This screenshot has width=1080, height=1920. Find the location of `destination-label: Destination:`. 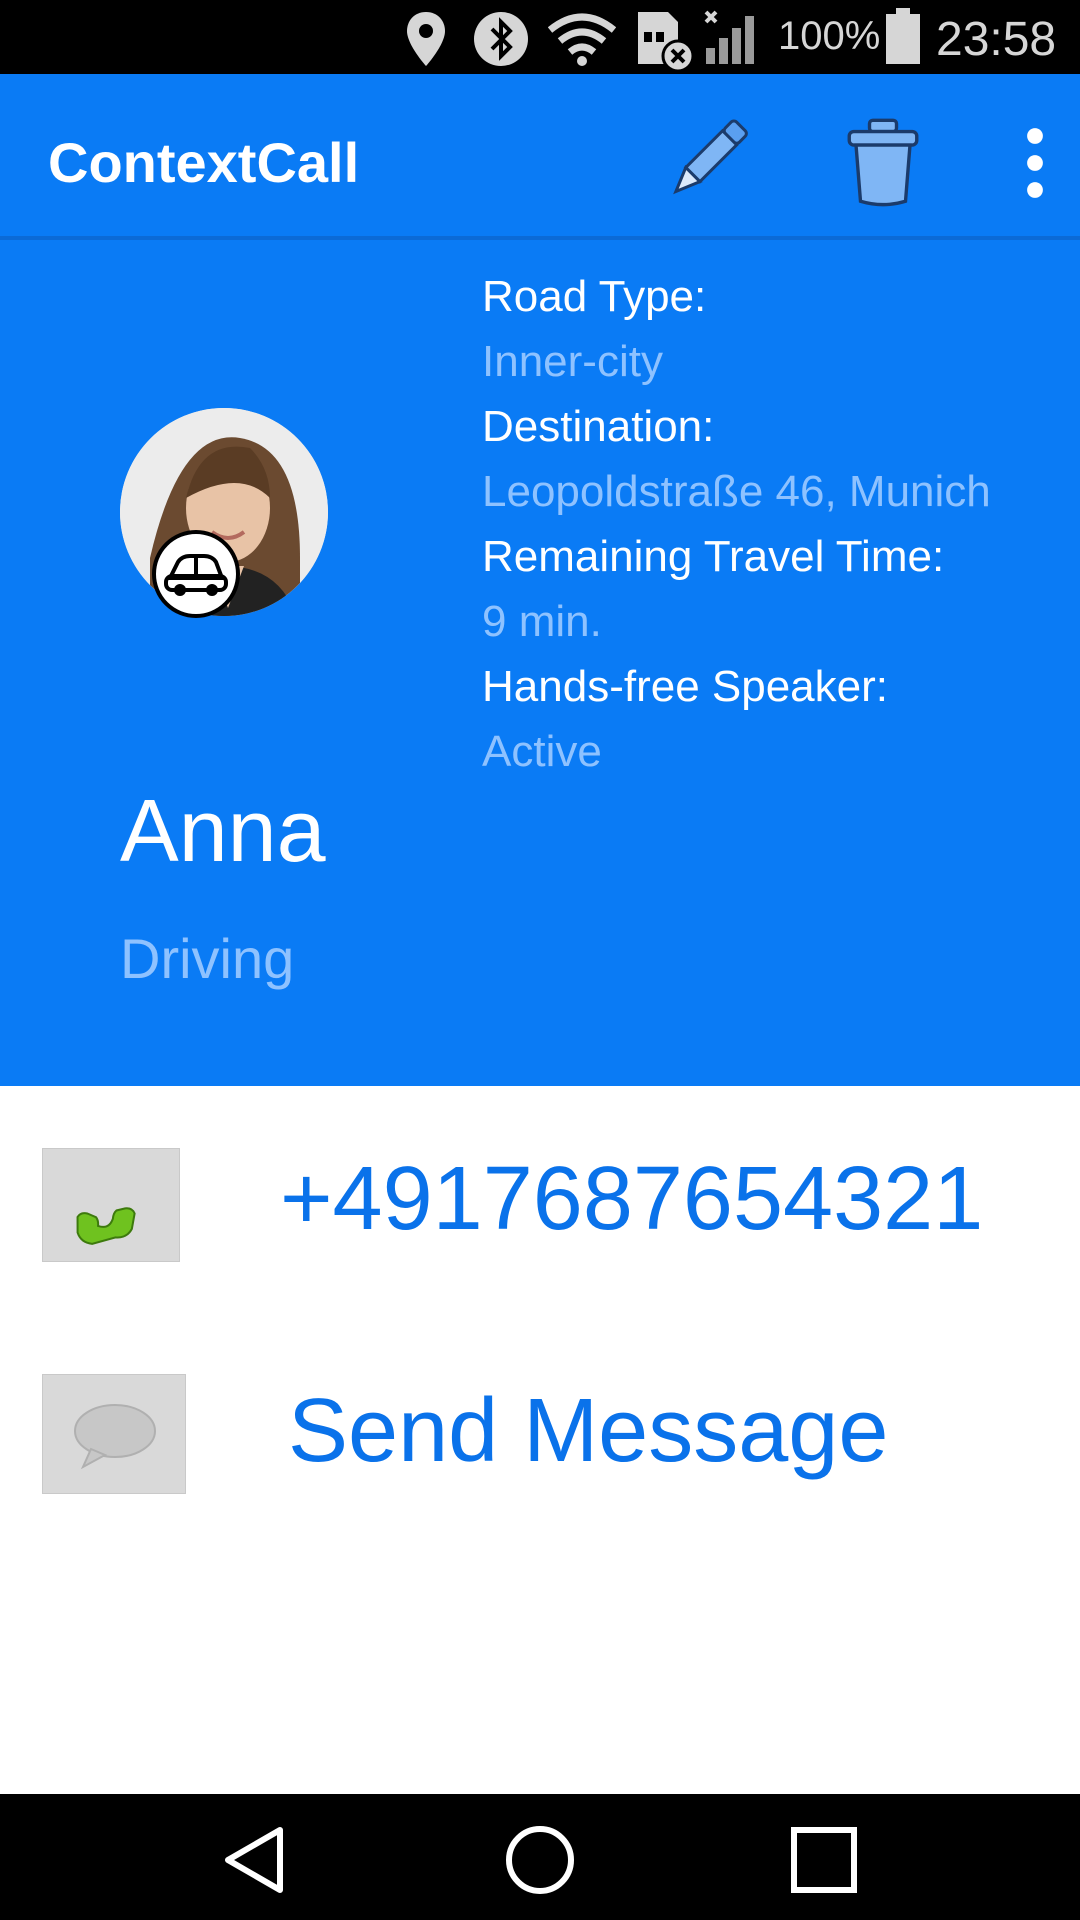

destination-label: Destination: is located at coordinates (598, 426).